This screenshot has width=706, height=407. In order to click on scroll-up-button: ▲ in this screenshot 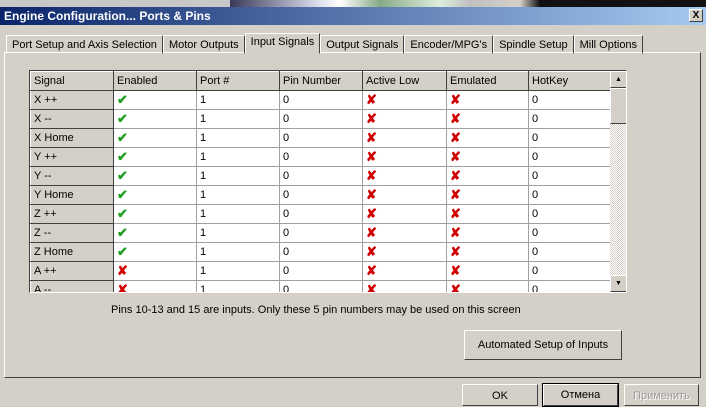, I will do `click(618, 79)`.